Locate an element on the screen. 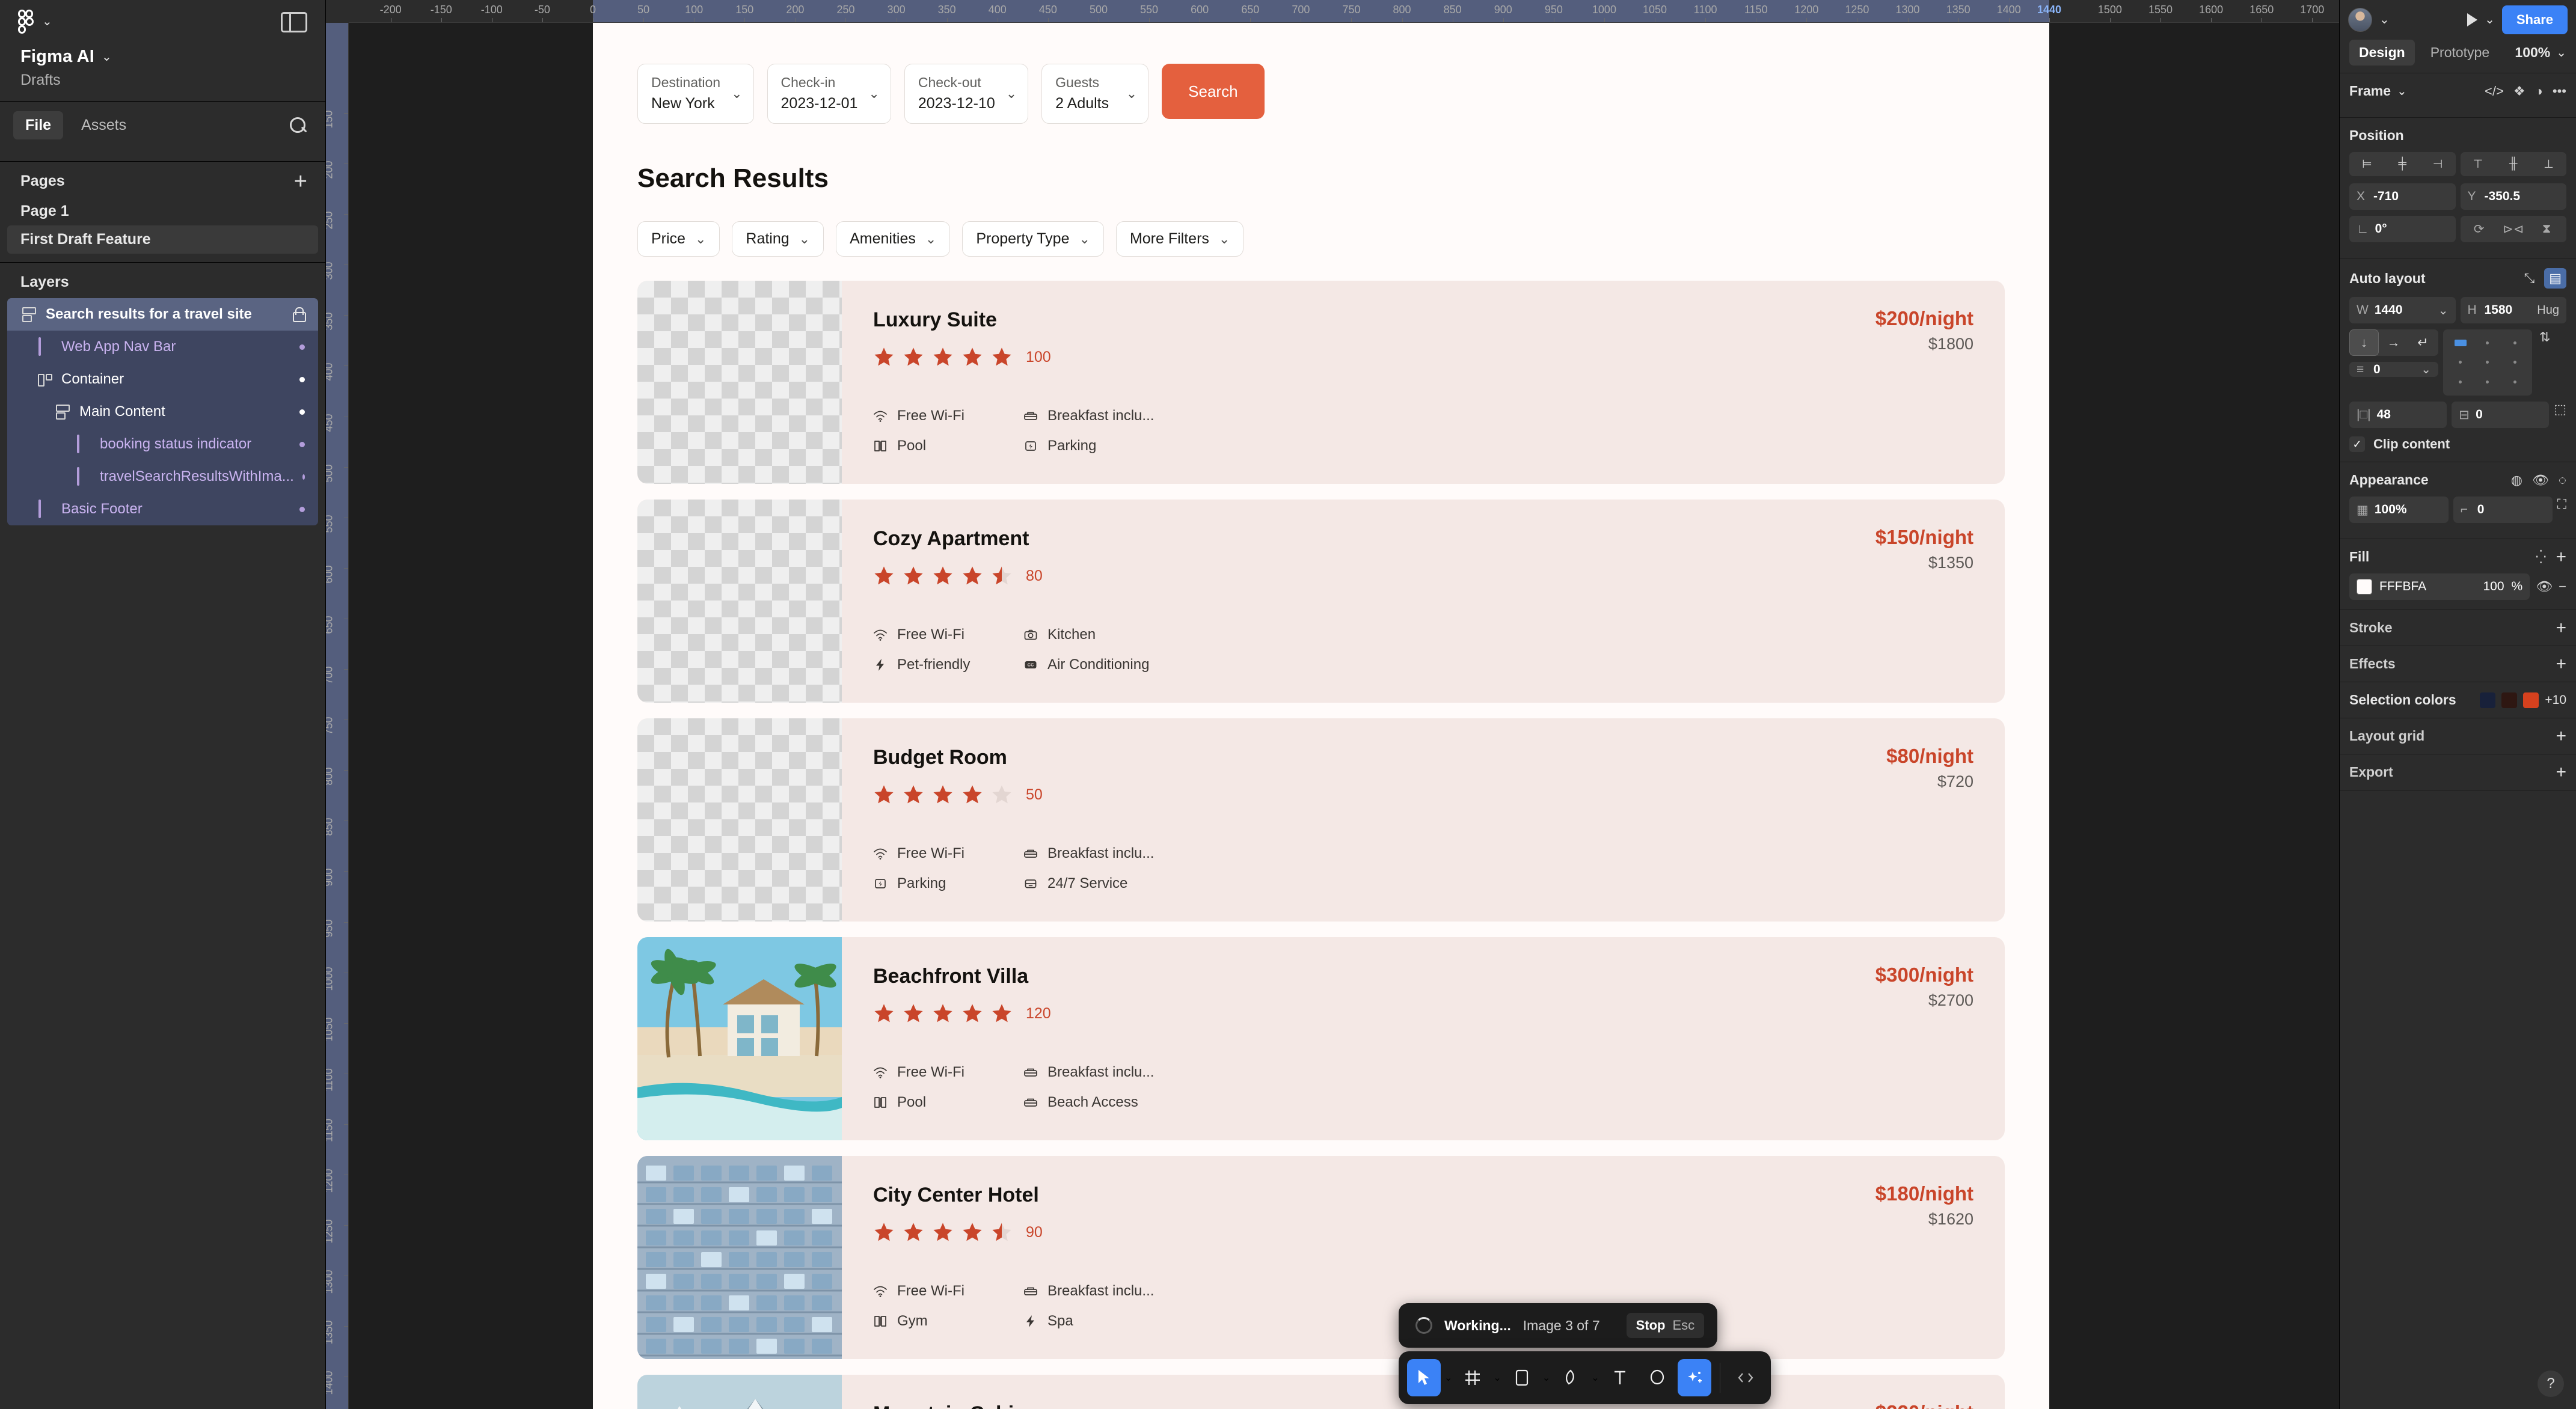  layer-row-container: Container is located at coordinates (162, 379).